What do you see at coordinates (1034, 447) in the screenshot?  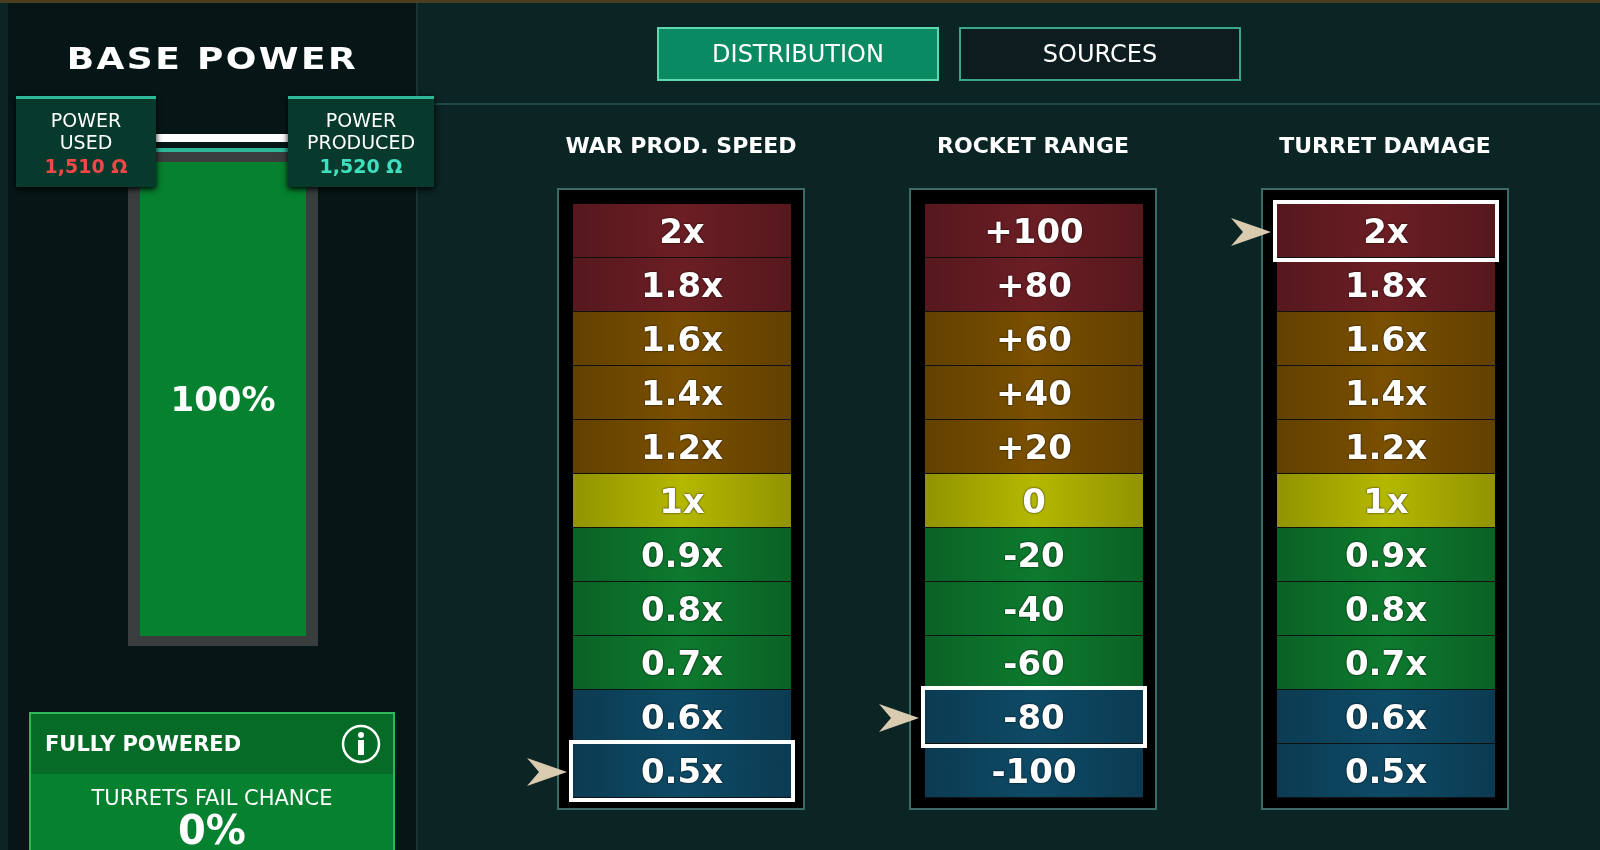 I see `level-option: +20` at bounding box center [1034, 447].